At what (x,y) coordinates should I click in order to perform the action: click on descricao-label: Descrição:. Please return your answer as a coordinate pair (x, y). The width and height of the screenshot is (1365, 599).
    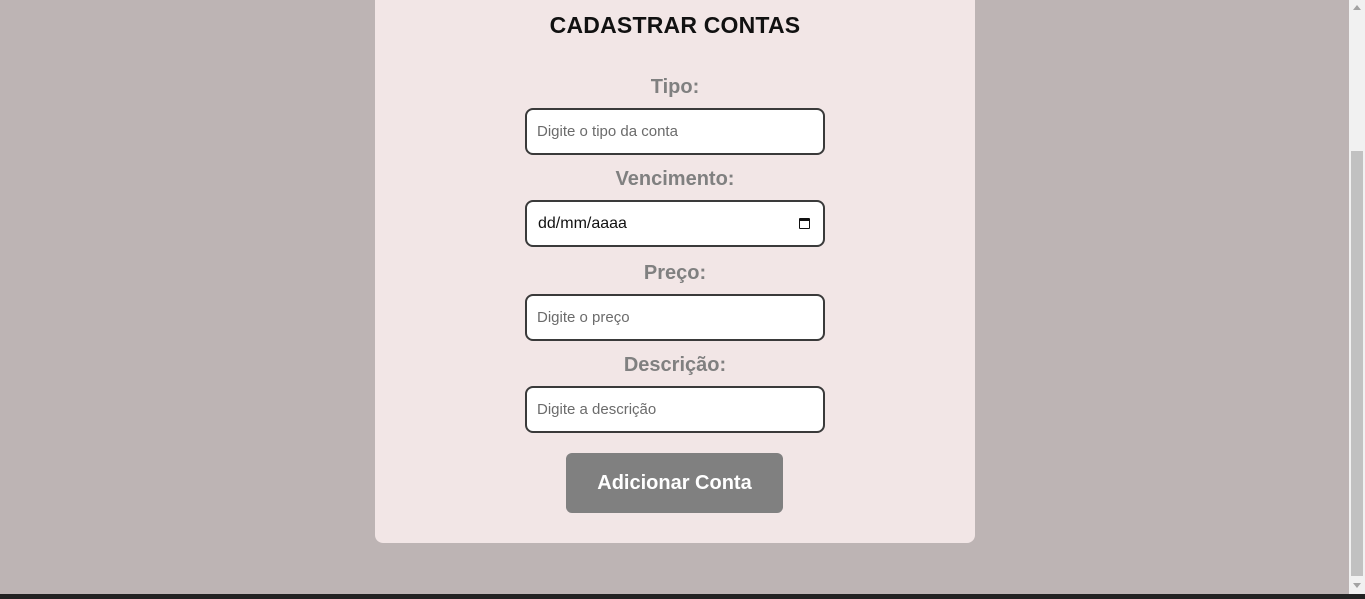
    Looking at the image, I should click on (675, 365).